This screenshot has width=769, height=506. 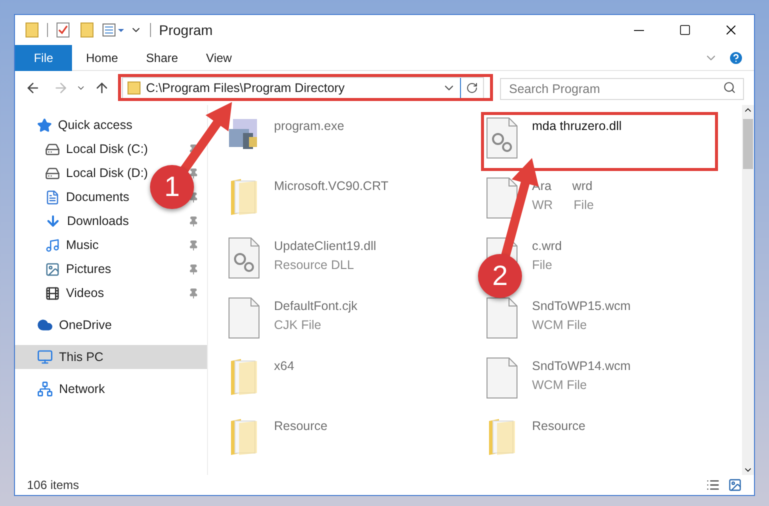 I want to click on item-count: 106 items, so click(x=53, y=485).